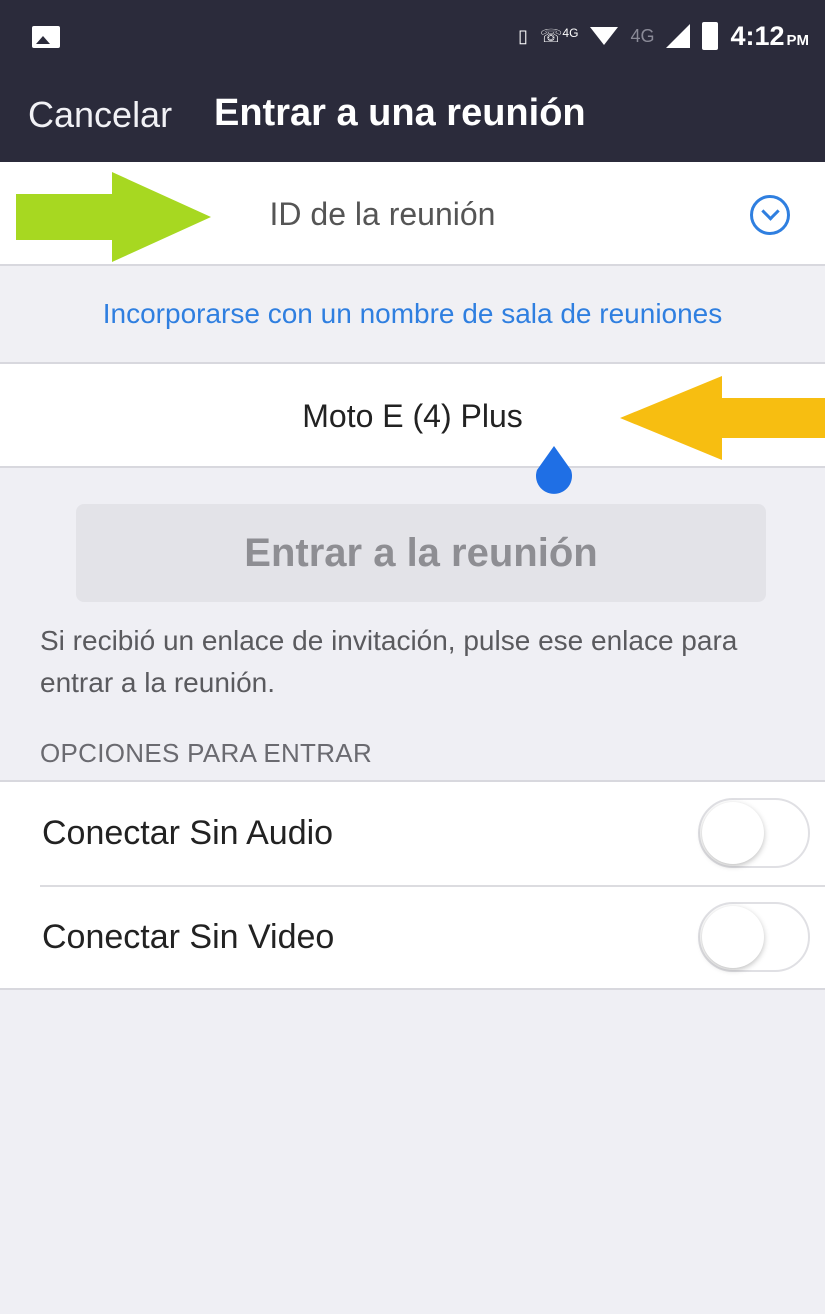  I want to click on option-no-audio-label: Conectar Sin Audio, so click(188, 833).